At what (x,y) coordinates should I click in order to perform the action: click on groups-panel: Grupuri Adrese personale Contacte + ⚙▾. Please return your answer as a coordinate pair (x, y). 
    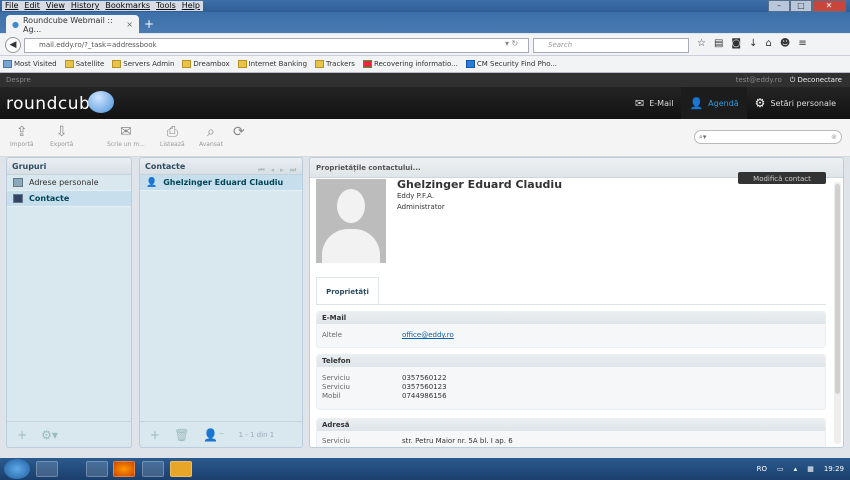
    Looking at the image, I should click on (69, 302).